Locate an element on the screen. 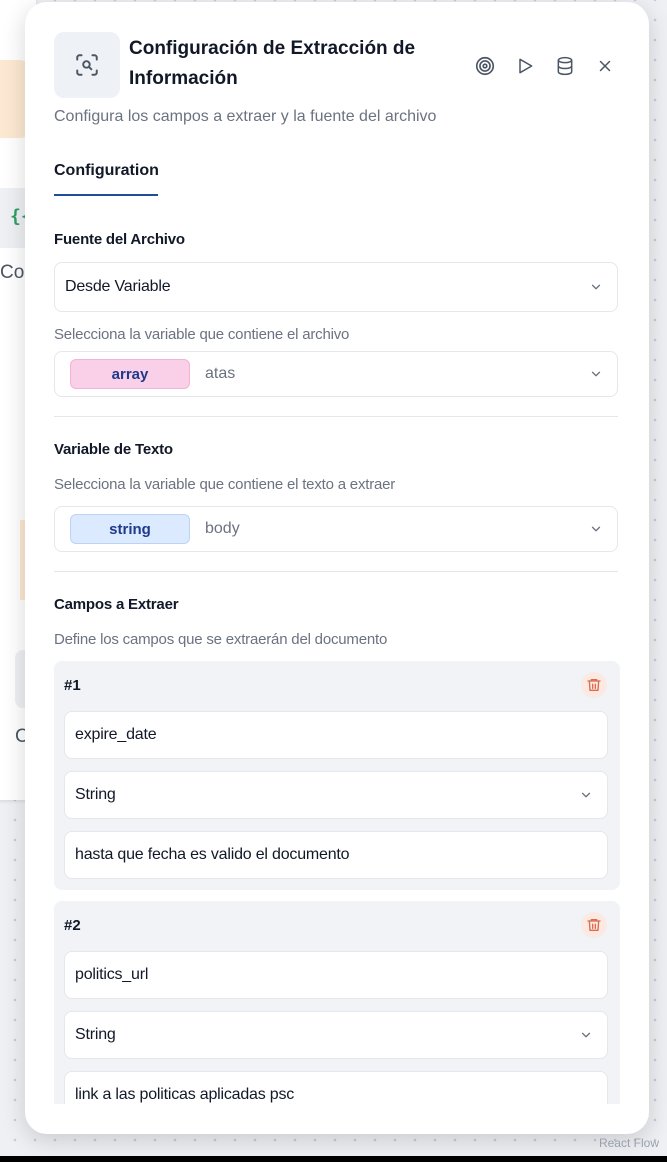 The height and width of the screenshot is (1162, 667). field-name-value: politics_url is located at coordinates (112, 974).